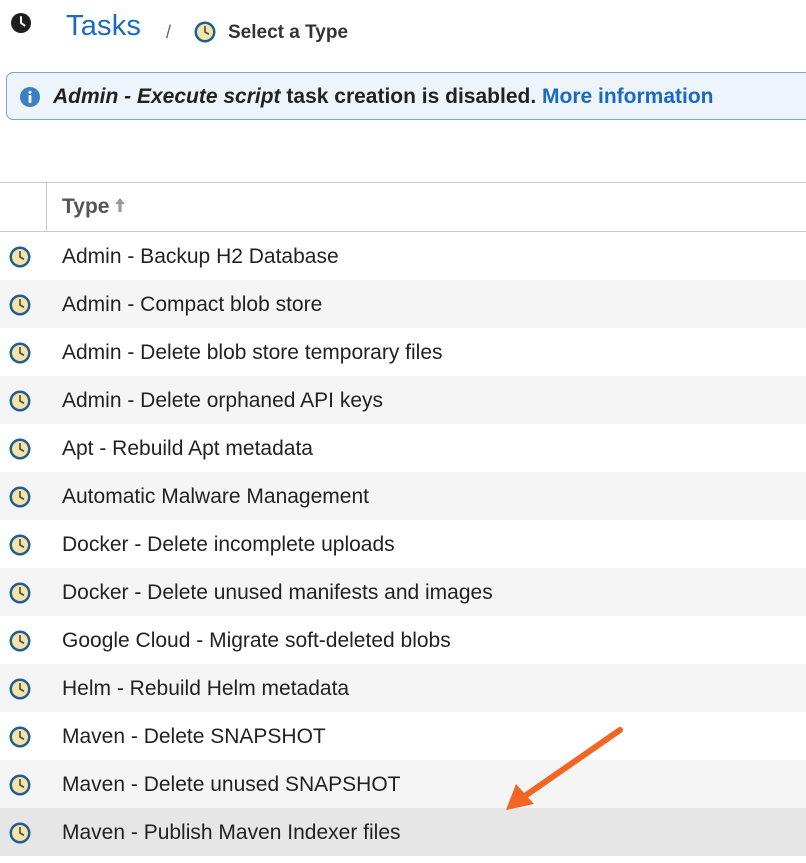  Describe the element at coordinates (30, 97) in the screenshot. I see `info-icon` at that location.